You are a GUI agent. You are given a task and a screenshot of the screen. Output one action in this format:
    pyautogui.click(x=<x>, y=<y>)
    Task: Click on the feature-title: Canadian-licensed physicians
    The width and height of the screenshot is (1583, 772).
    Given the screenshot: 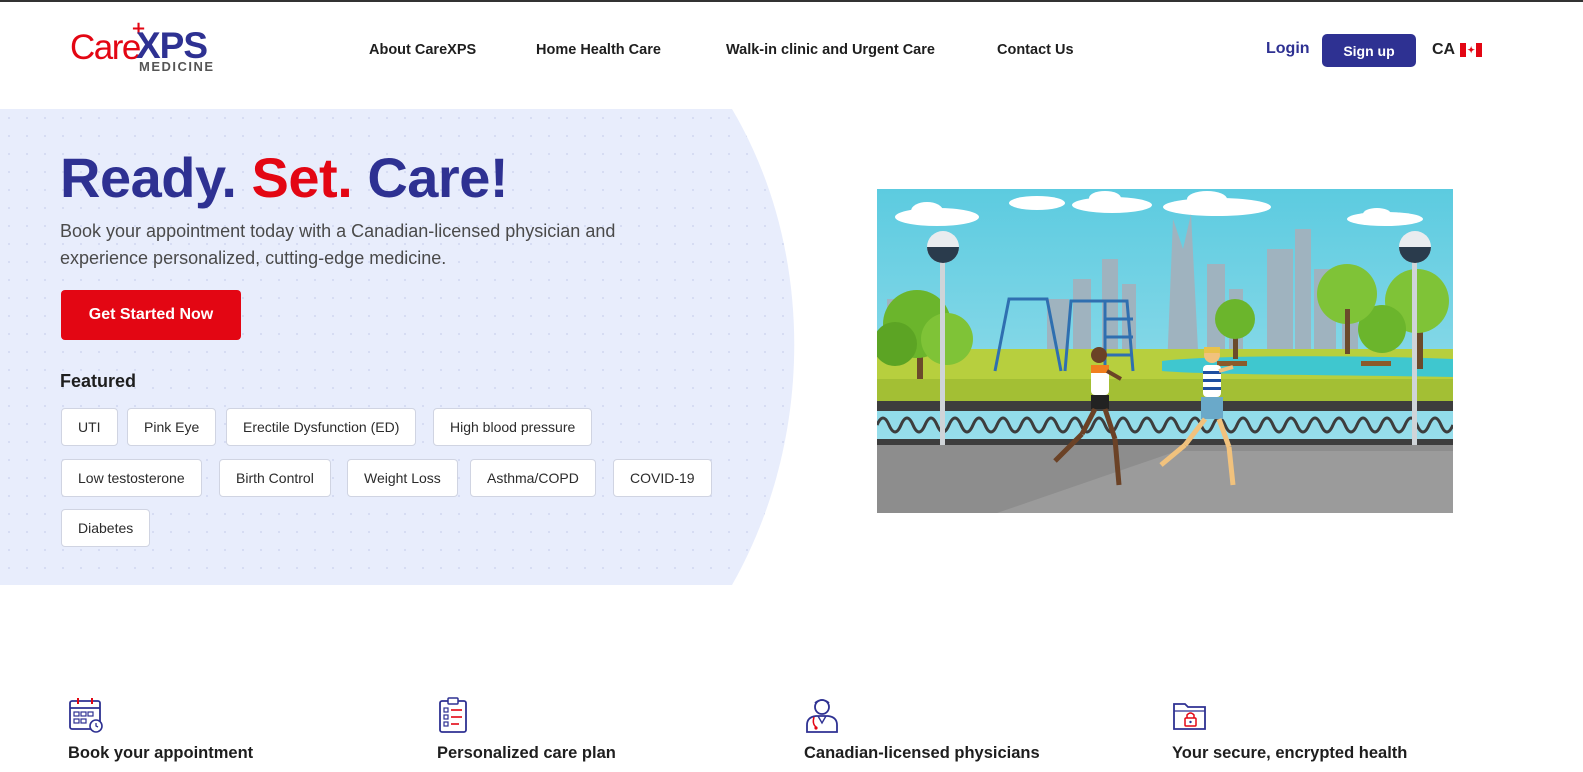 What is the action you would take?
    pyautogui.click(x=922, y=753)
    